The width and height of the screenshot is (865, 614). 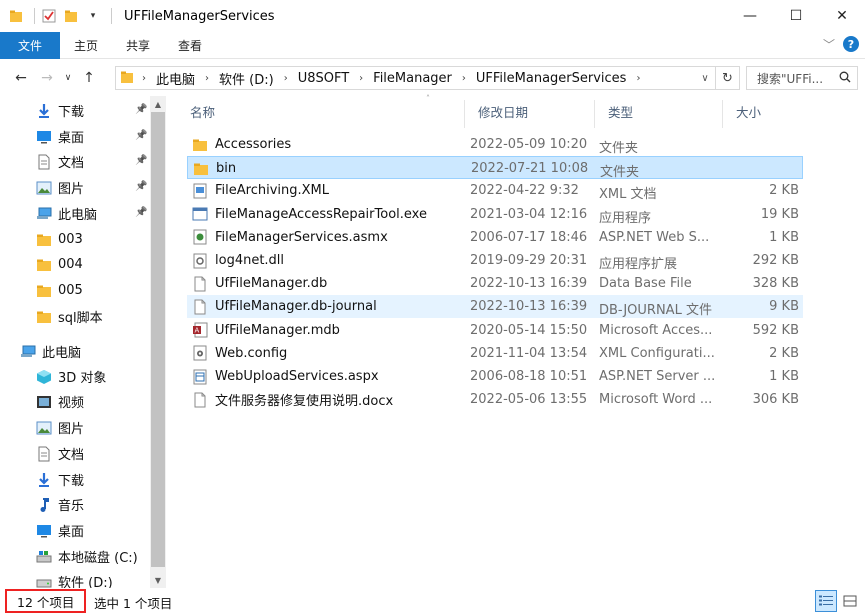 What do you see at coordinates (44, 214) in the screenshot?
I see `computer-icon` at bounding box center [44, 214].